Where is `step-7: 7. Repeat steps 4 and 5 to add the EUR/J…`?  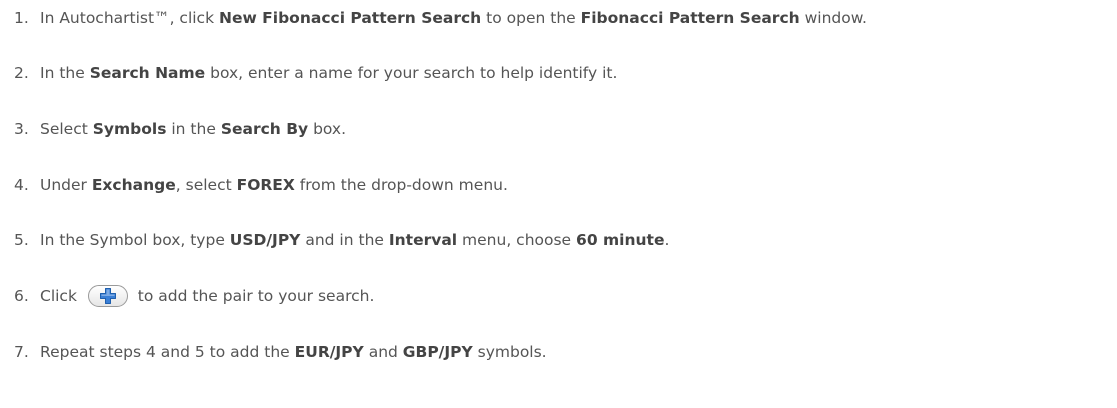 step-7: 7. Repeat steps 4 and 5 to add the EUR/J… is located at coordinates (280, 352).